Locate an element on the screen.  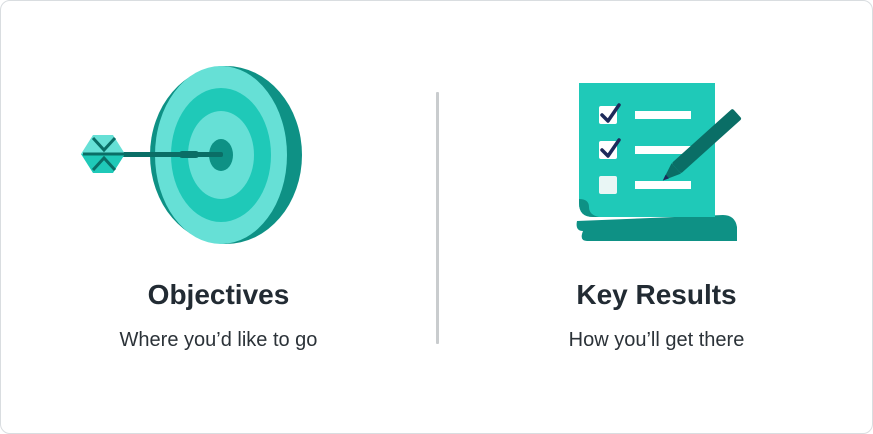
key-results-subtitle: How you’ll get there is located at coordinates (656, 340).